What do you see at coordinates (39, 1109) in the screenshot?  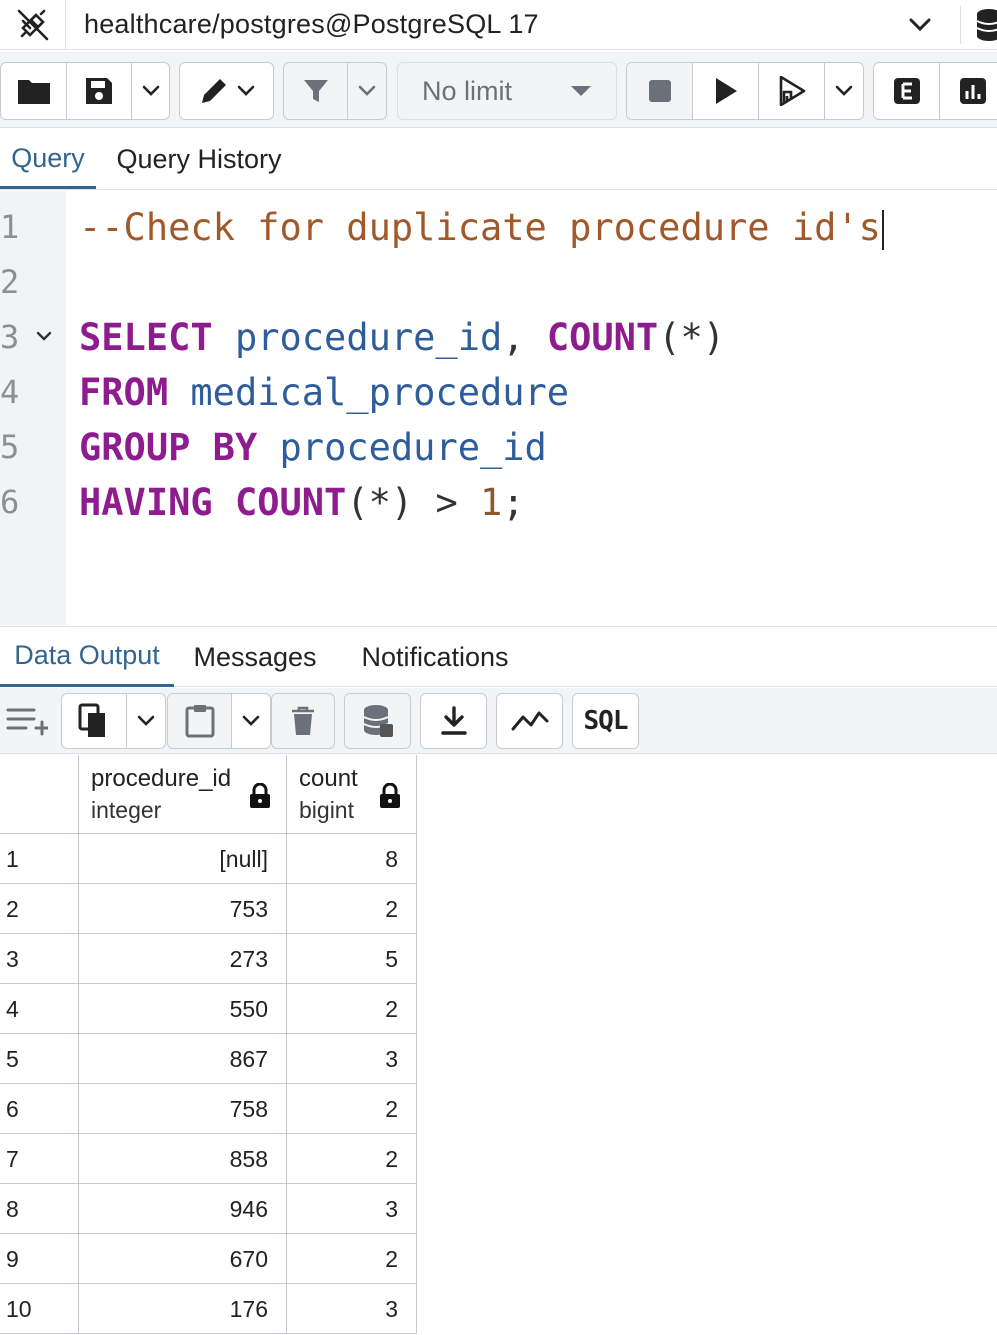 I see `row-number: 6` at bounding box center [39, 1109].